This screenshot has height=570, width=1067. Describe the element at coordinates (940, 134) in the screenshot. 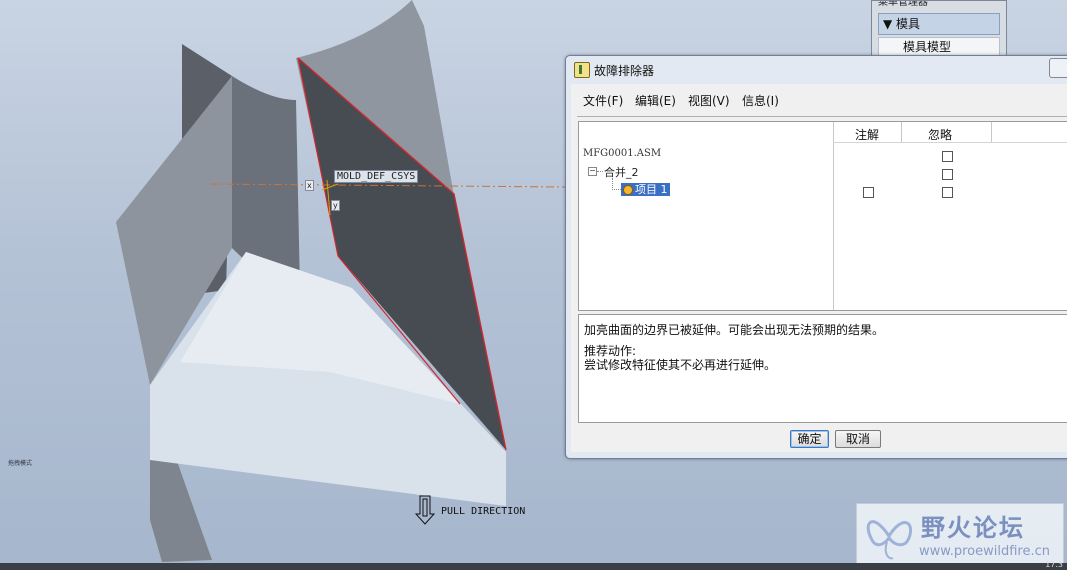

I see `column-ignore: 忽略` at that location.